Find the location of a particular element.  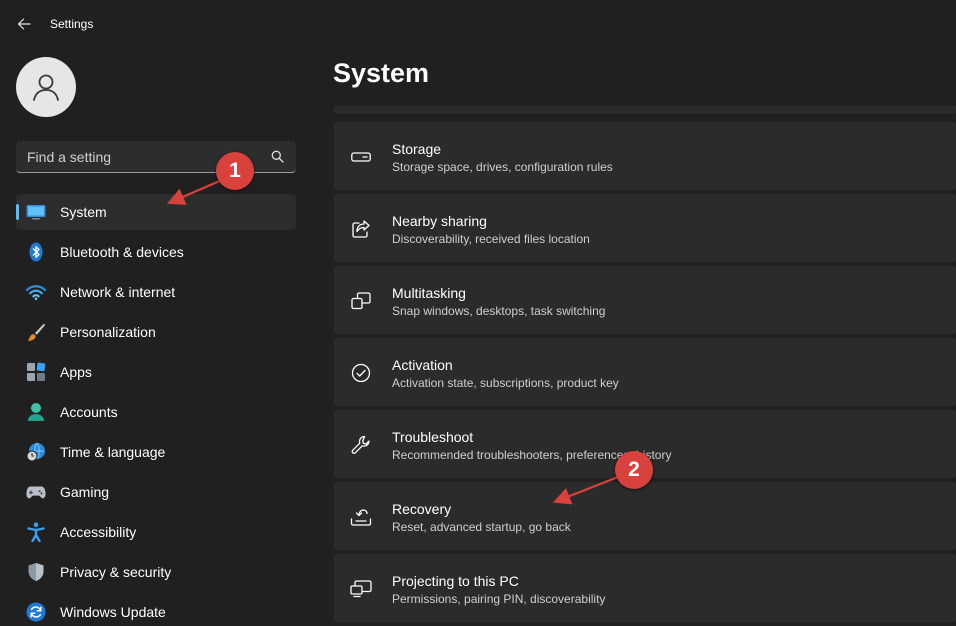

sidebar-item-windows-update: Windows Update is located at coordinates (156, 610).